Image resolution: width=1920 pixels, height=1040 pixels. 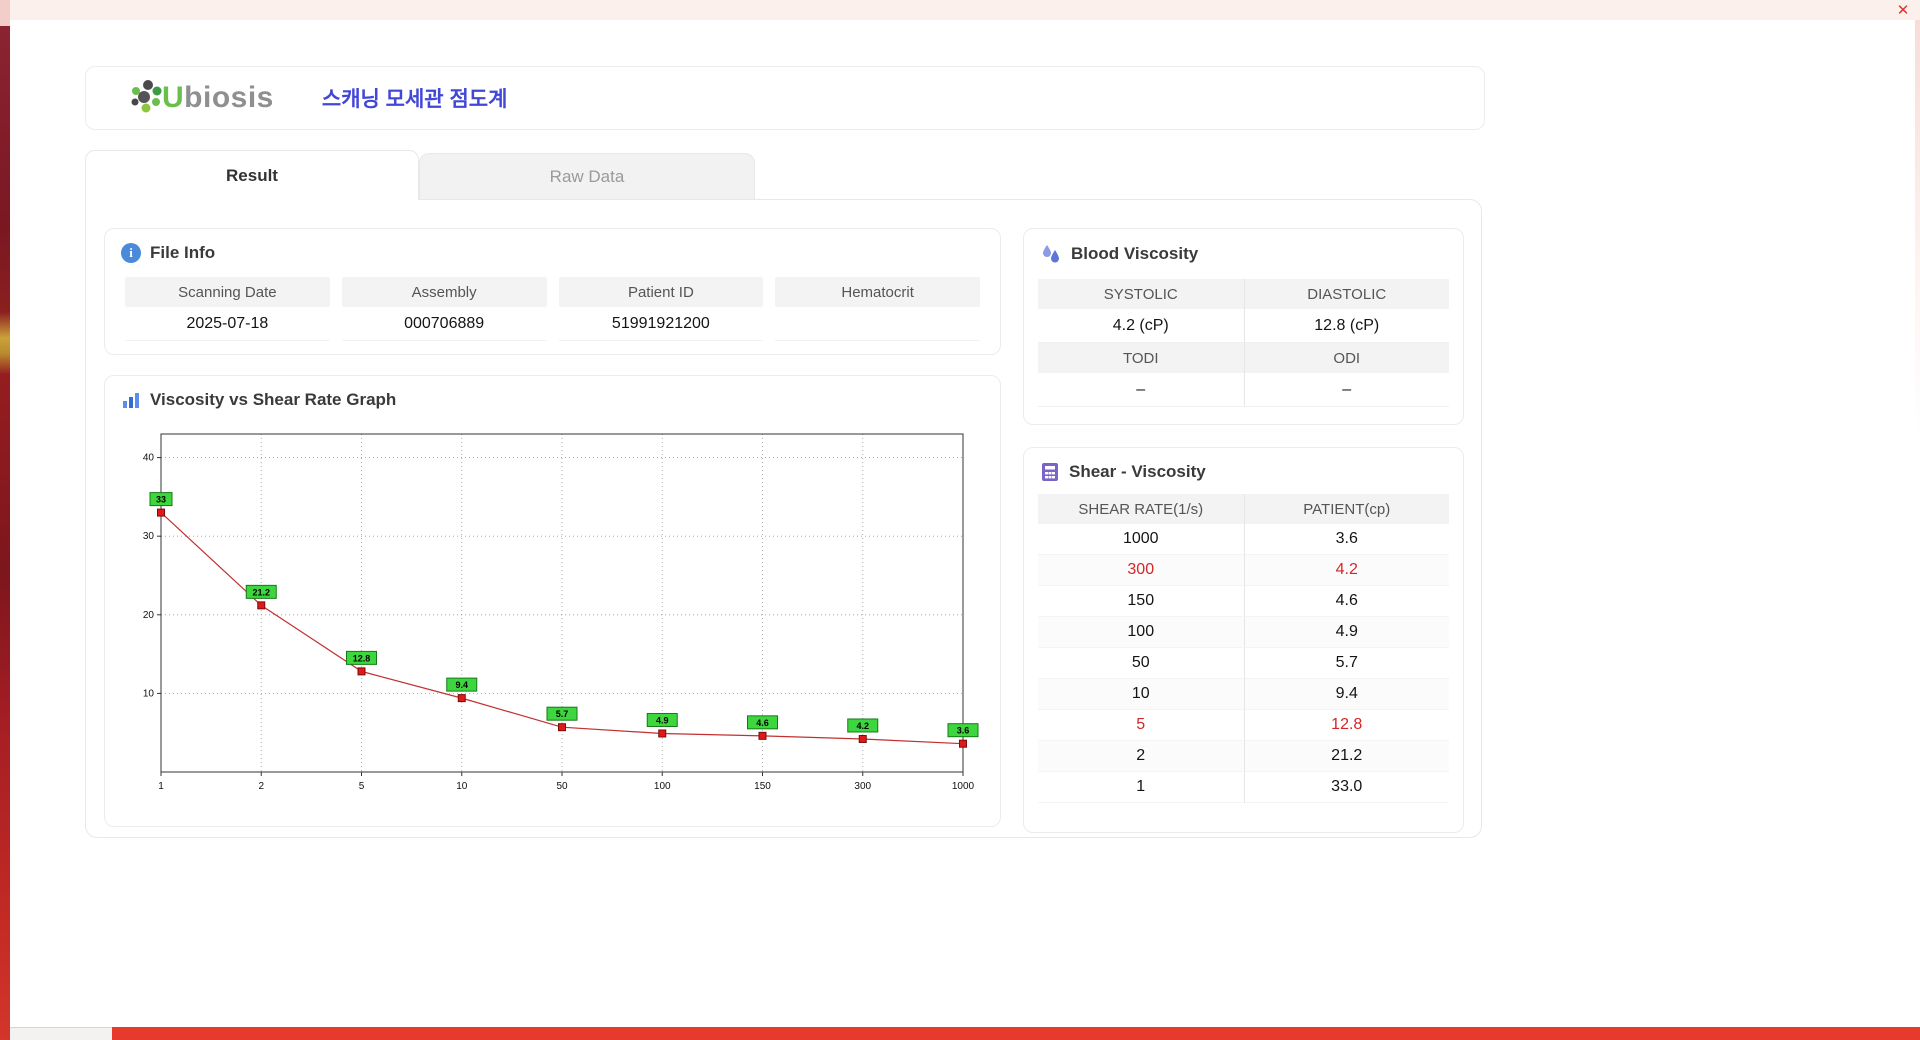 I want to click on desktop-edge-left, so click(x=5, y=520).